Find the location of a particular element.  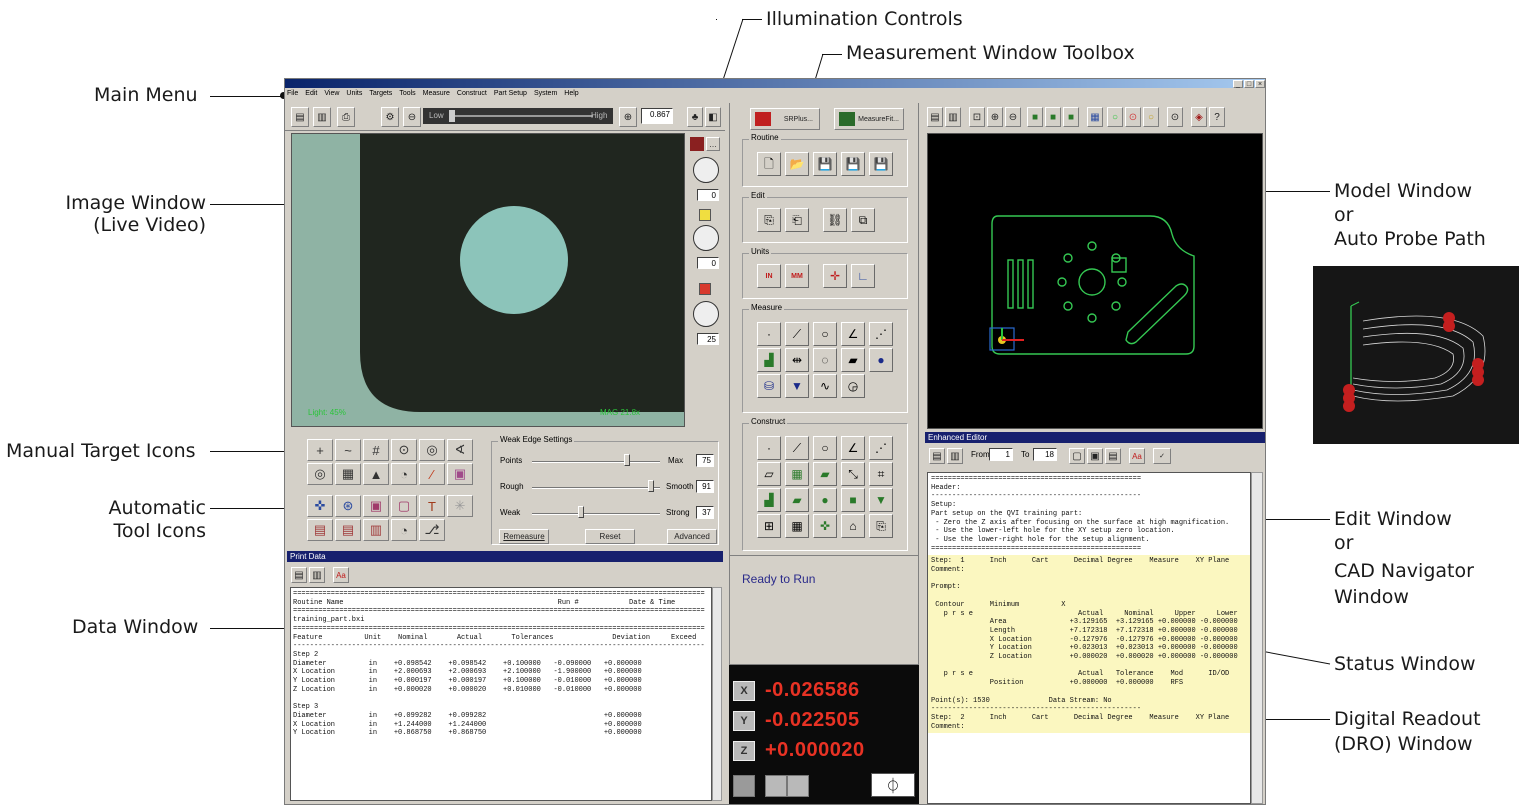

smooth-slider is located at coordinates (651, 486).